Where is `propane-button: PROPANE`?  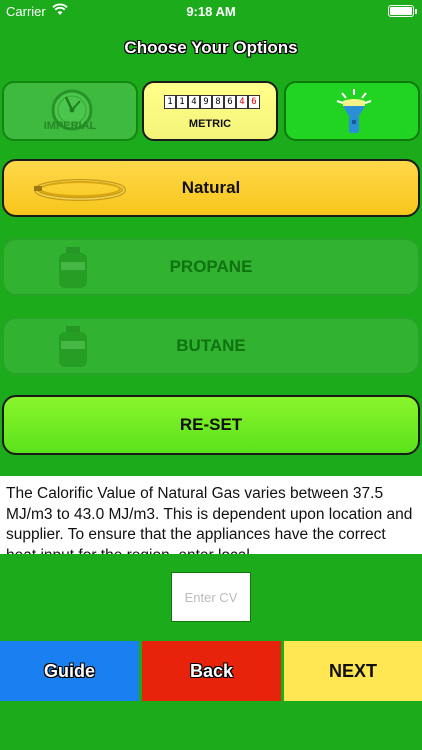 propane-button: PROPANE is located at coordinates (211, 267).